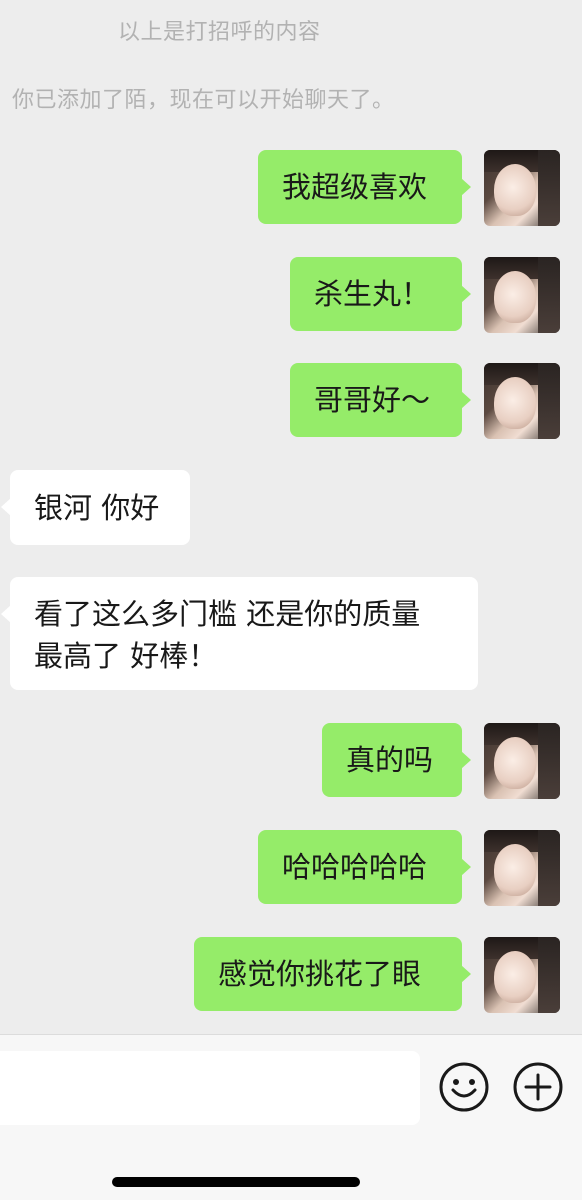 Image resolution: width=582 pixels, height=1200 pixels. Describe the element at coordinates (227, 614) in the screenshot. I see `message-text-line: 看了这么多门槛 还是你的质量` at that location.